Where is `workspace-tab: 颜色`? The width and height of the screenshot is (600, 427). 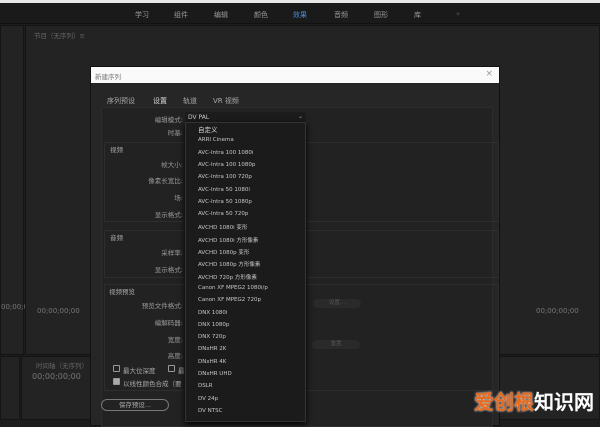
workspace-tab: 颜色 is located at coordinates (261, 15).